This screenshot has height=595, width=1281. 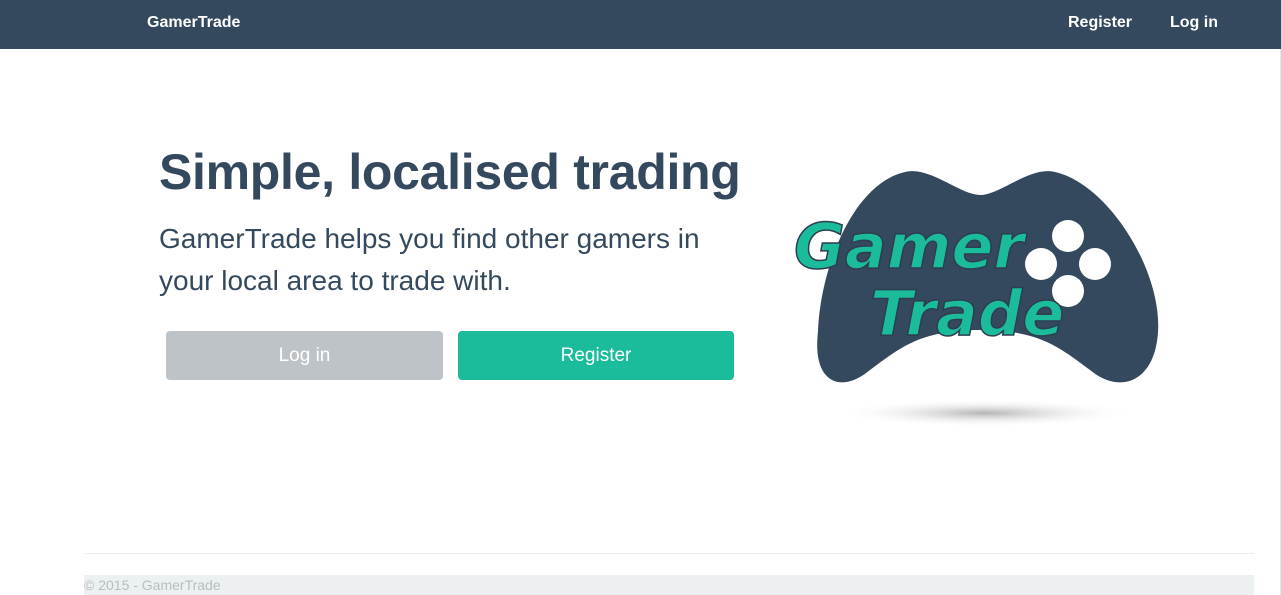 What do you see at coordinates (596, 355) in the screenshot?
I see `register-button: Register` at bounding box center [596, 355].